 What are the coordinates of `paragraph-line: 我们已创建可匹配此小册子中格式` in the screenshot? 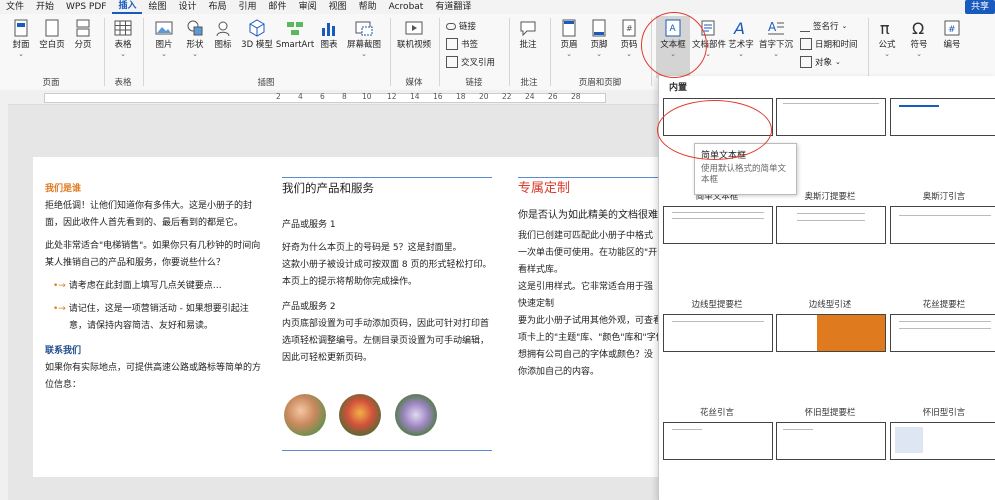 It's located at (586, 236).